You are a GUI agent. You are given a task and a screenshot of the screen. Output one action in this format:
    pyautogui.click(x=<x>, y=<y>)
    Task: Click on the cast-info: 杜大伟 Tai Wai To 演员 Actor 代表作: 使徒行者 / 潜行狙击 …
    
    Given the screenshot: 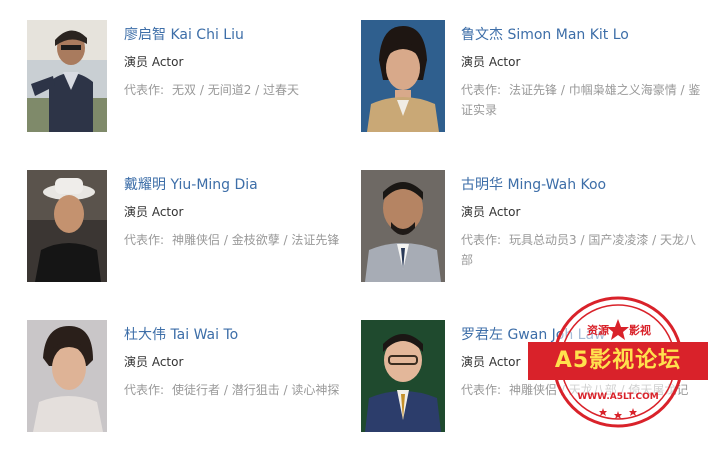 What is the action you would take?
    pyautogui.click(x=245, y=363)
    